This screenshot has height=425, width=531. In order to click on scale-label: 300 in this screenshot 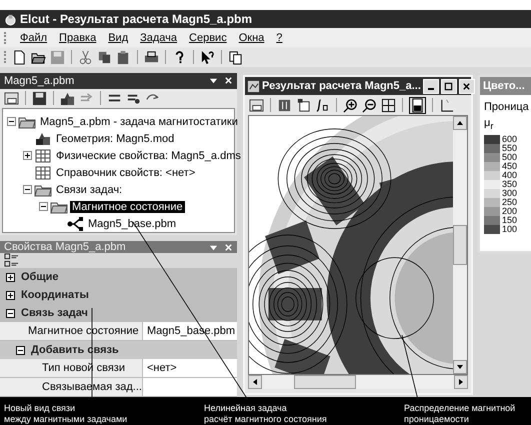, I will do `click(510, 193)`.